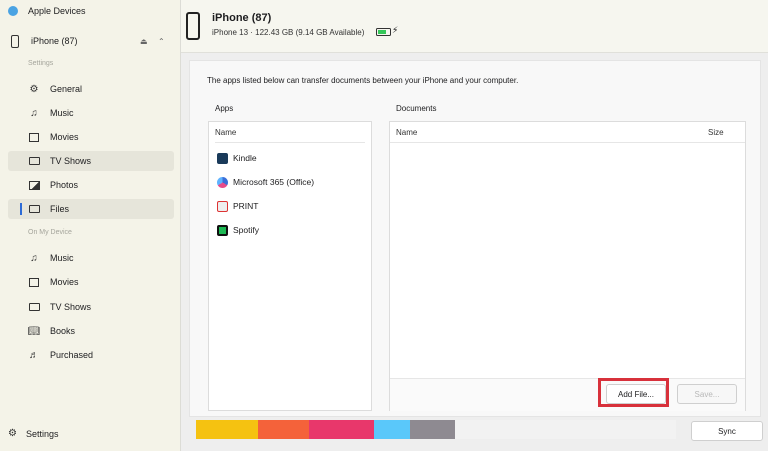 Image resolution: width=768 pixels, height=451 pixels. I want to click on book-icon: 📖︎, so click(34, 331).